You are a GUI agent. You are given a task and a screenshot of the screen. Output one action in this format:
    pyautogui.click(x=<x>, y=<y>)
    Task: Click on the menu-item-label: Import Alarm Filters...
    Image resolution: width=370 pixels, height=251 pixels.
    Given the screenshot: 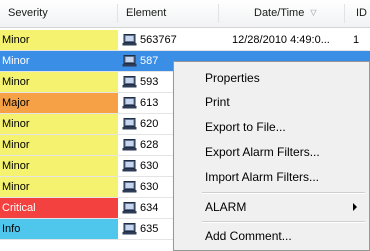 What is the action you would take?
    pyautogui.click(x=262, y=177)
    